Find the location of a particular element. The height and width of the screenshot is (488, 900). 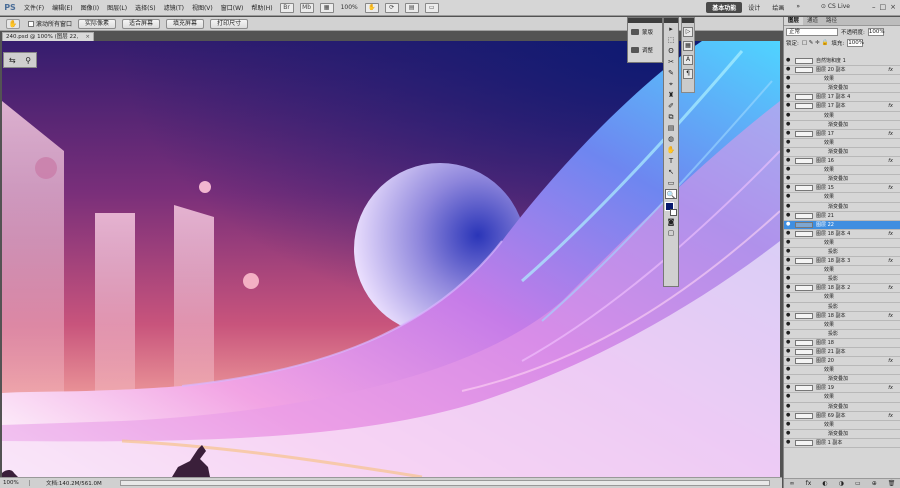

guides-icon: ▦ is located at coordinates (326, 7).